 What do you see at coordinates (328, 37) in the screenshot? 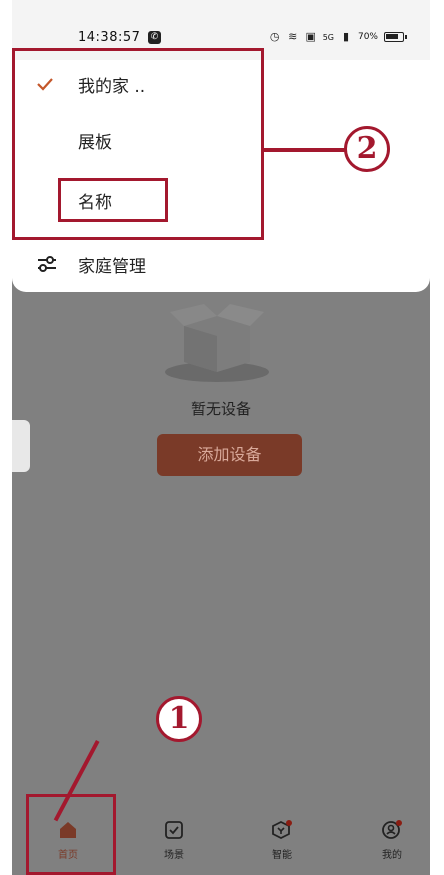
I see `signal-label: 5G` at bounding box center [328, 37].